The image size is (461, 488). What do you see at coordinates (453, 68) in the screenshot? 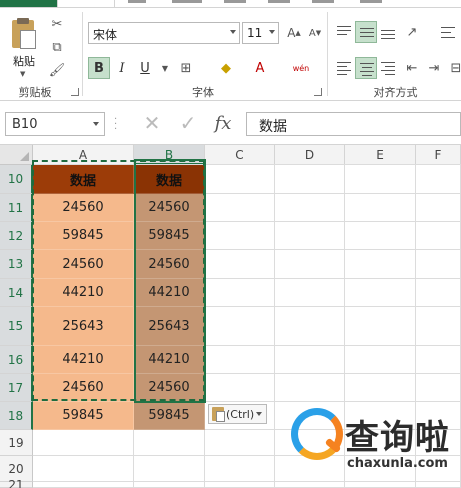
I see `merge-center-icon: ⊟` at bounding box center [453, 68].